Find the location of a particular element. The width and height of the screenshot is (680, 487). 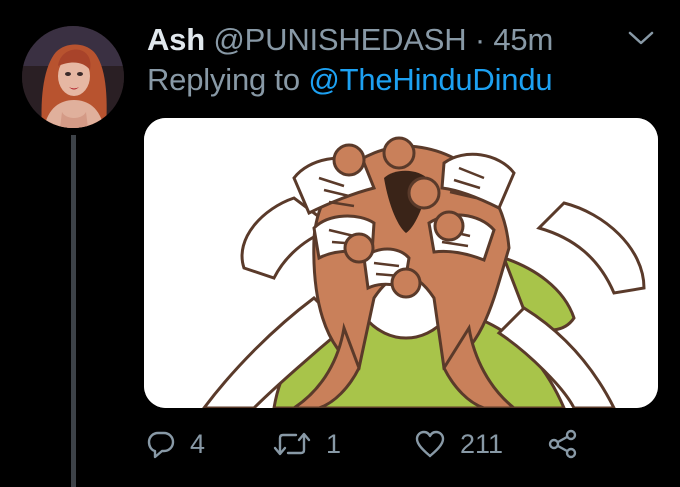

display-name: Ash is located at coordinates (176, 39).